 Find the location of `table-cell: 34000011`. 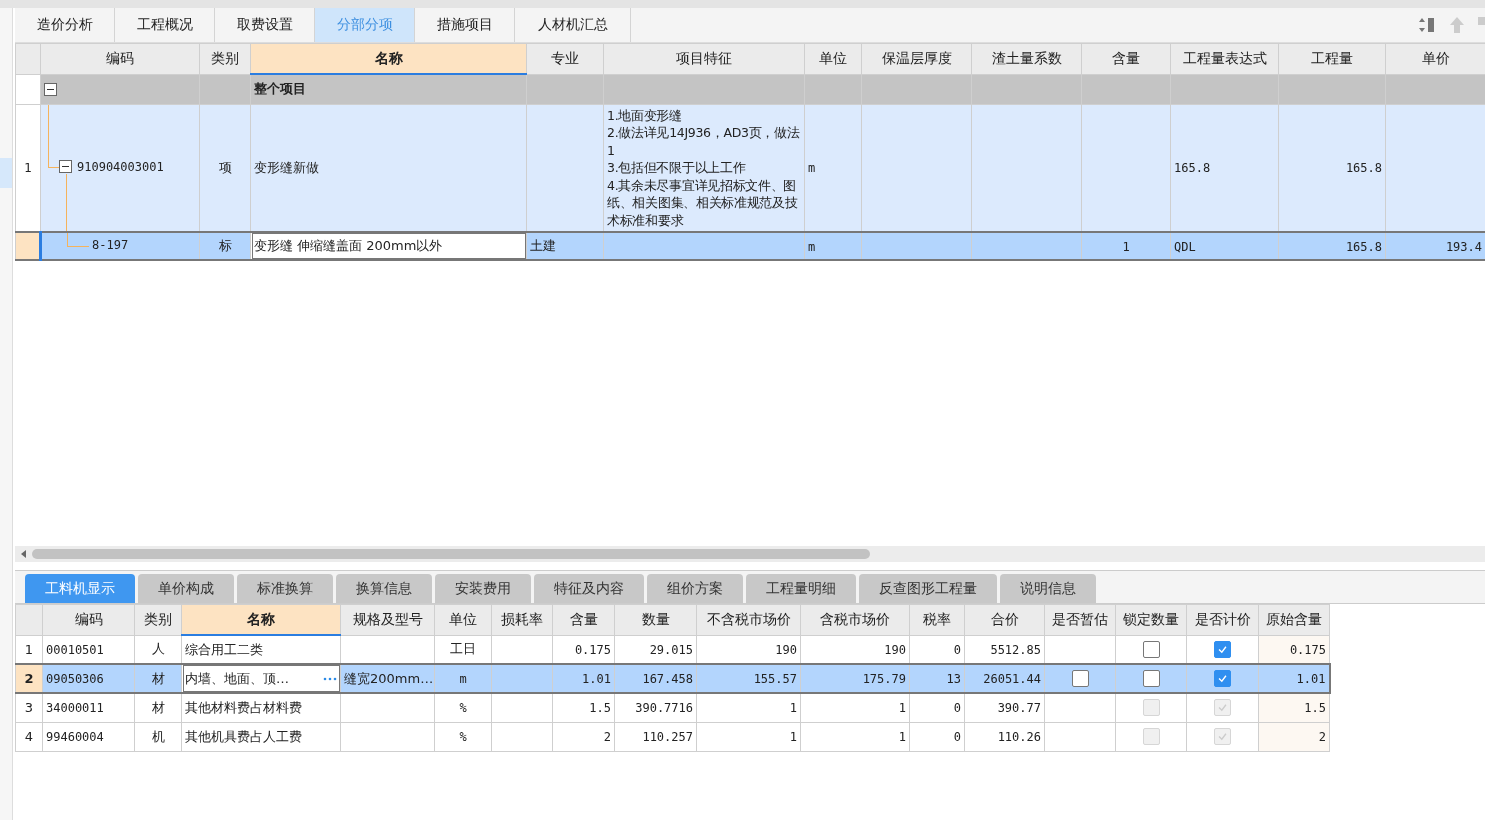

table-cell: 34000011 is located at coordinates (75, 708).